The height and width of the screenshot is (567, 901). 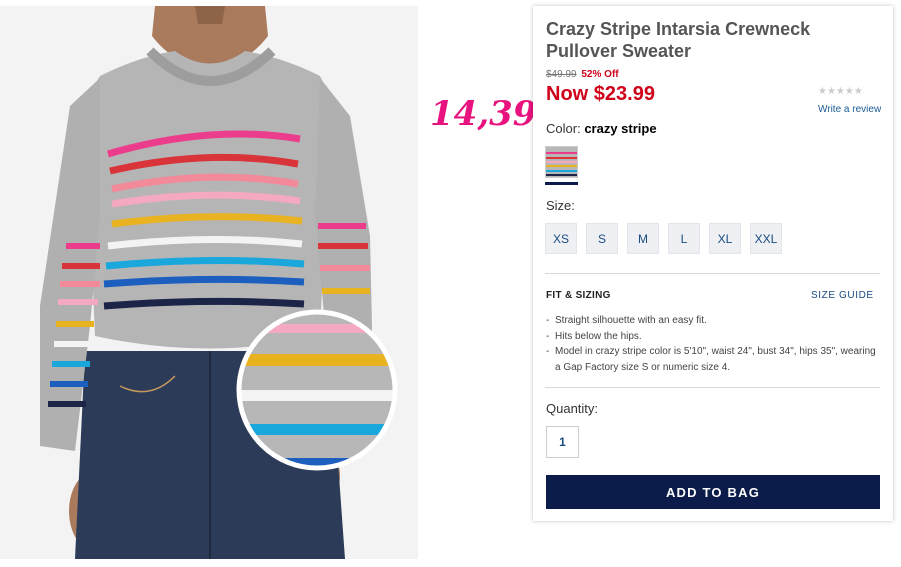 What do you see at coordinates (483, 114) in the screenshot?
I see `handwritten-price-annotation: 14,39` at bounding box center [483, 114].